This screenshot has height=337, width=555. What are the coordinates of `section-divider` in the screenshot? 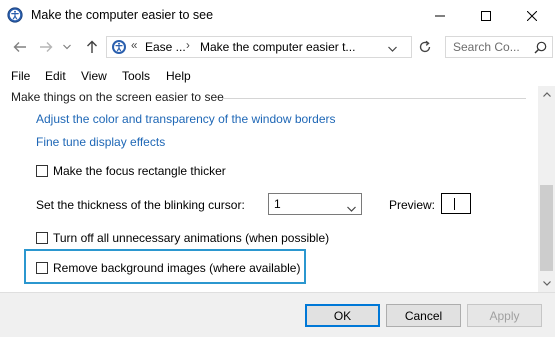 It's located at (374, 98).